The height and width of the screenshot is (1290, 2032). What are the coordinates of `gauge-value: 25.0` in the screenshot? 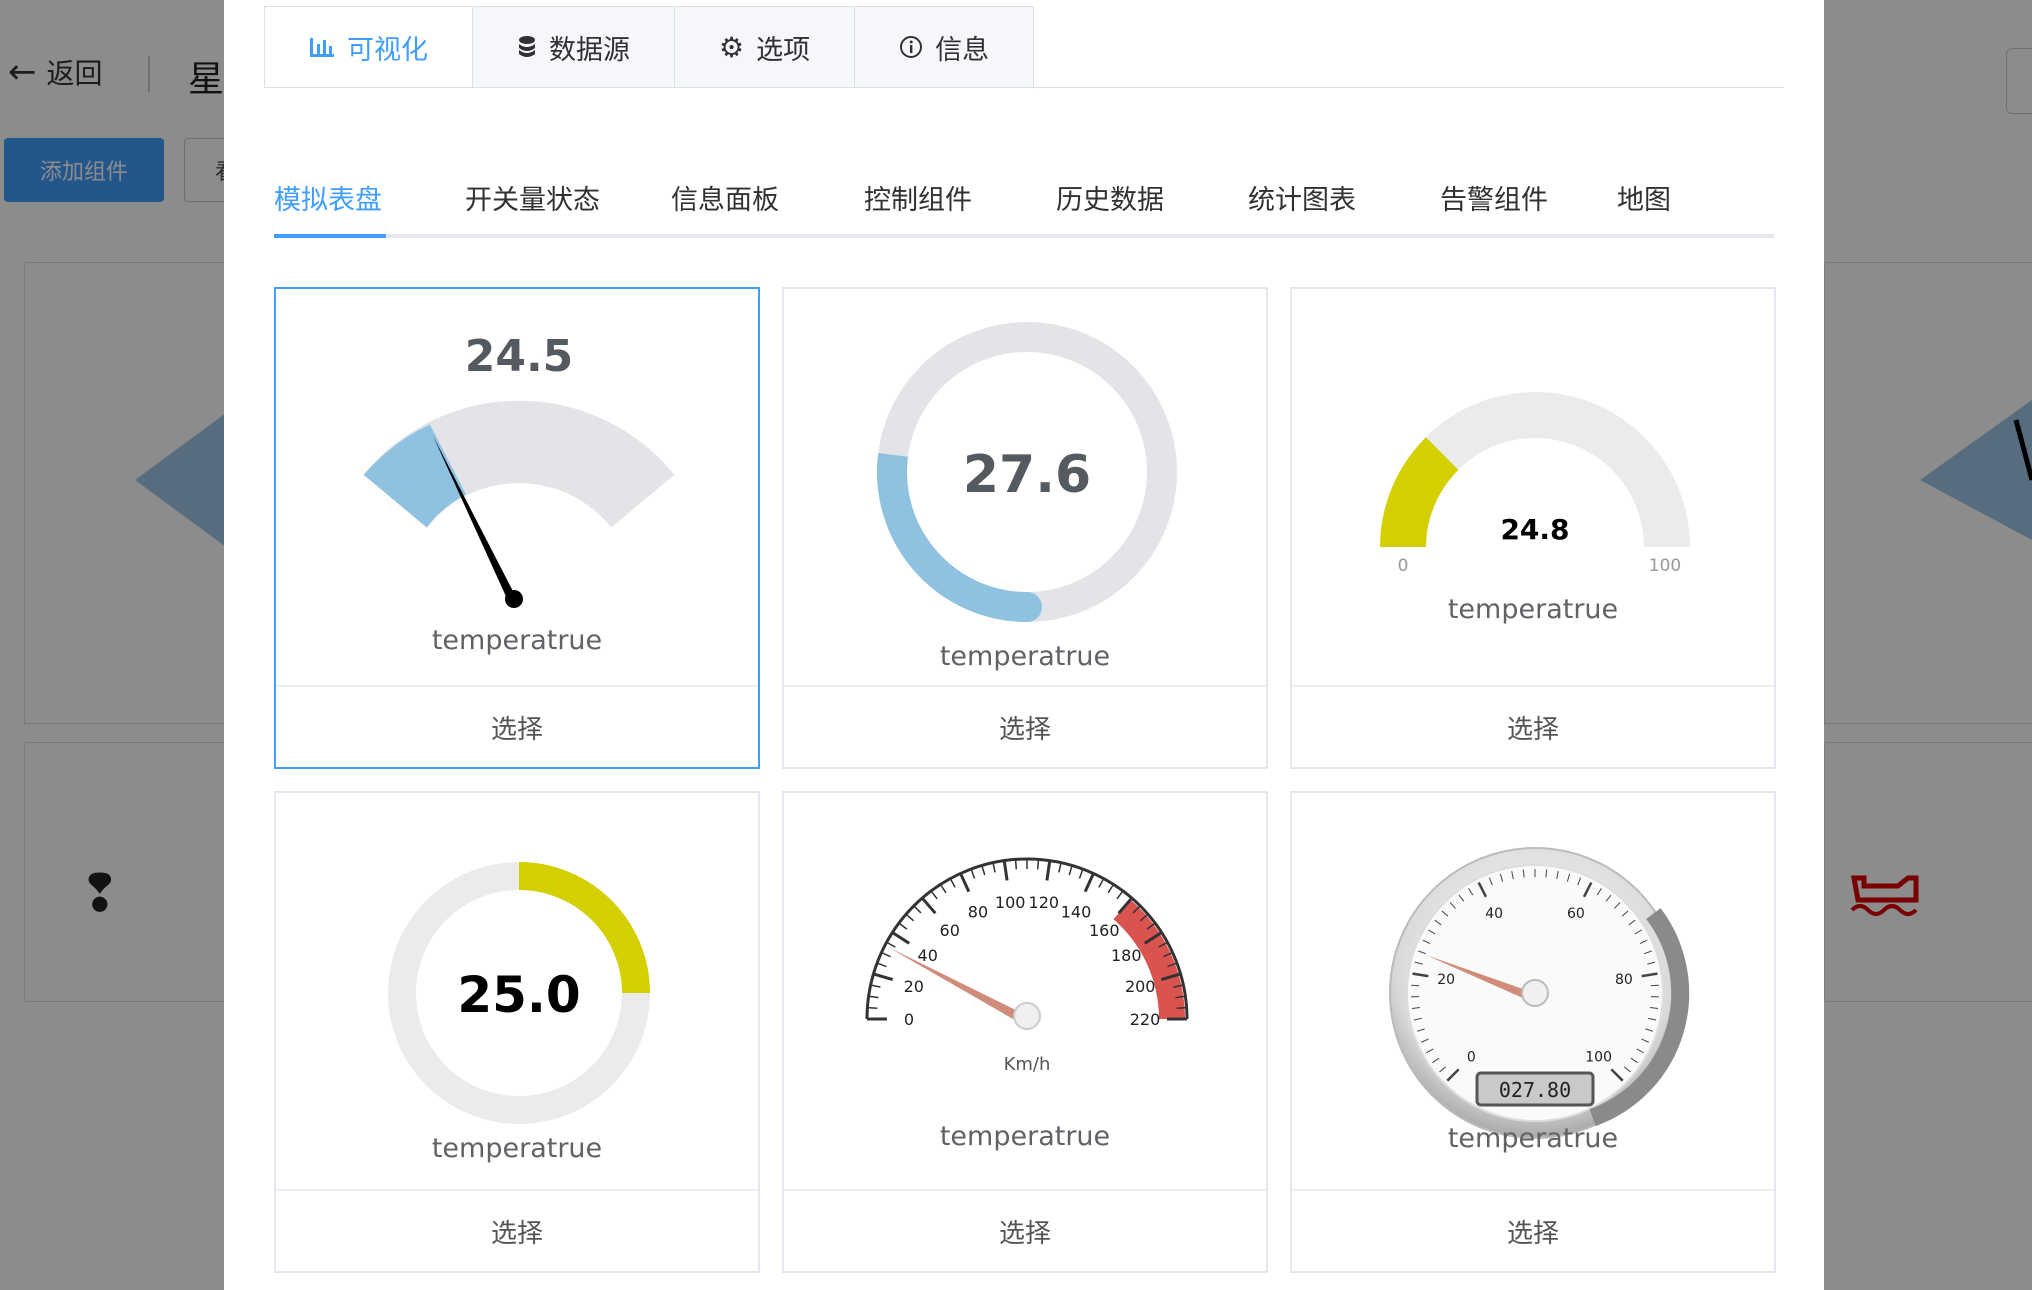 It's located at (518, 995).